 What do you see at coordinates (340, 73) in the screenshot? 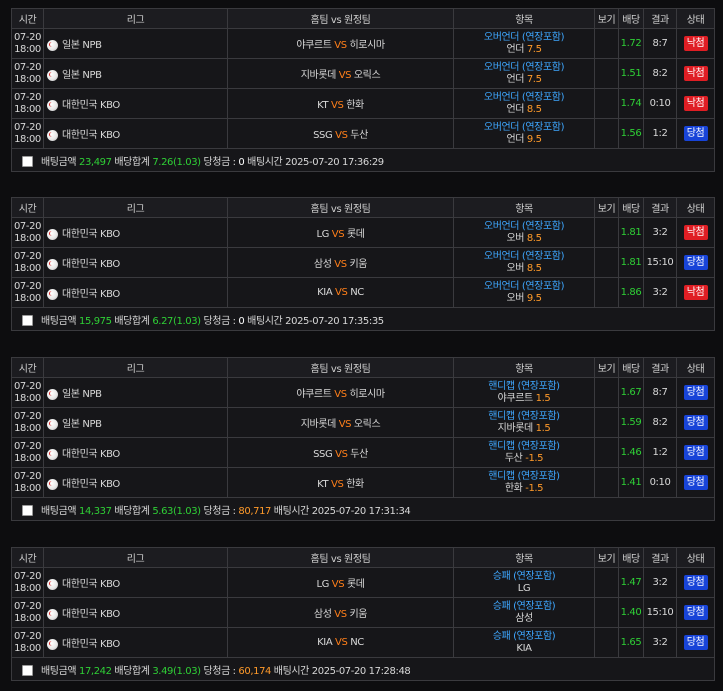
I see `match-cell: 지바롯데 VS 오릭스` at bounding box center [340, 73].